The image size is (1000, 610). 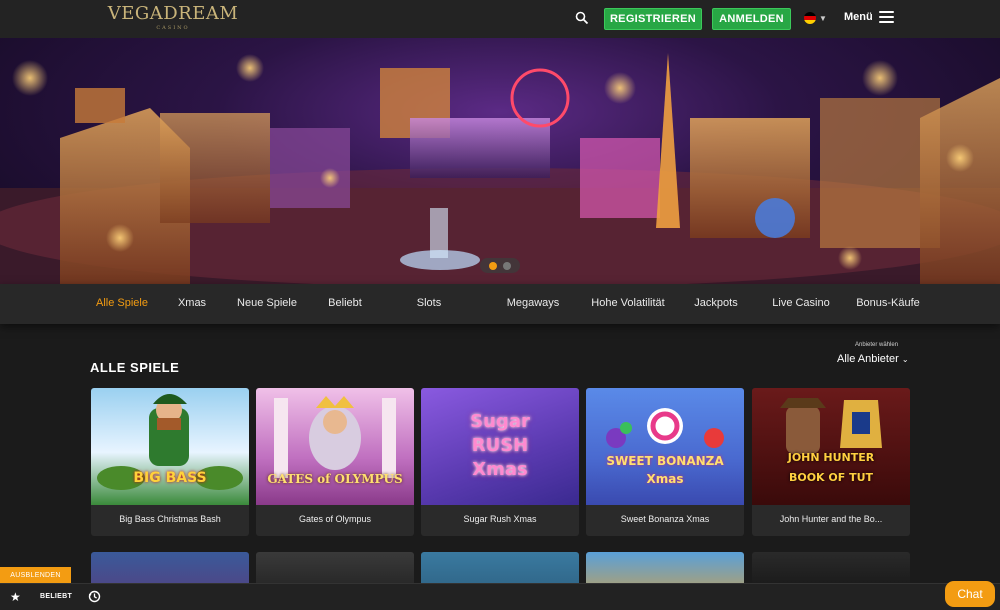 I want to click on menu-button: Menü, so click(x=869, y=17).